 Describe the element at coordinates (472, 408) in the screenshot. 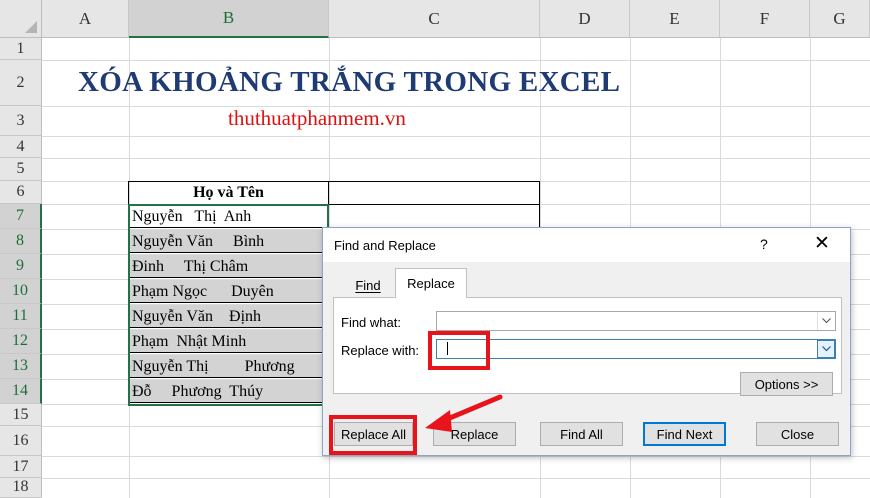

I see `arrow-line` at that location.